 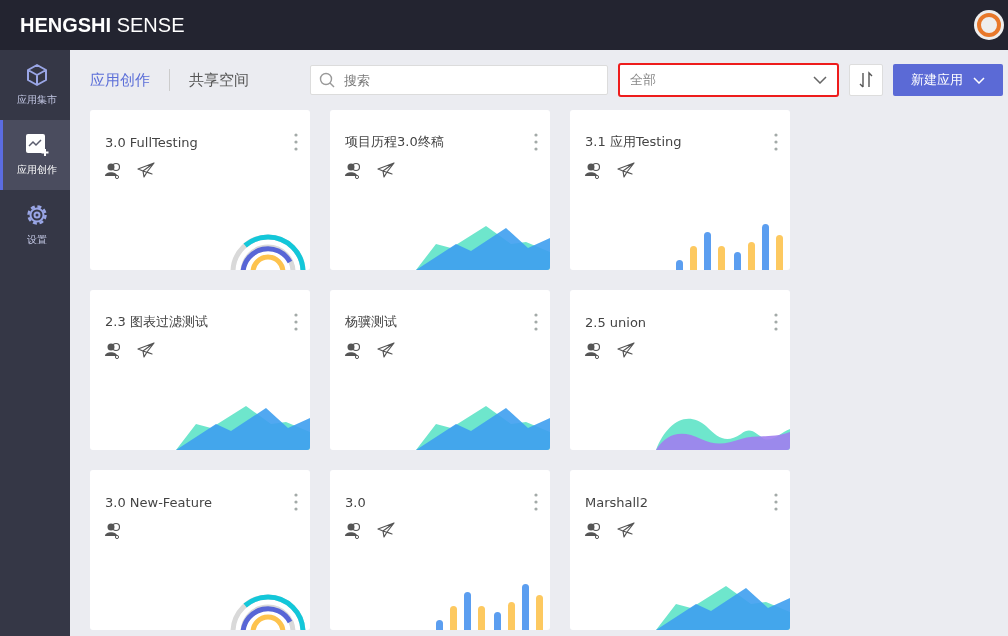 What do you see at coordinates (36, 215) in the screenshot?
I see `settings-icon` at bounding box center [36, 215].